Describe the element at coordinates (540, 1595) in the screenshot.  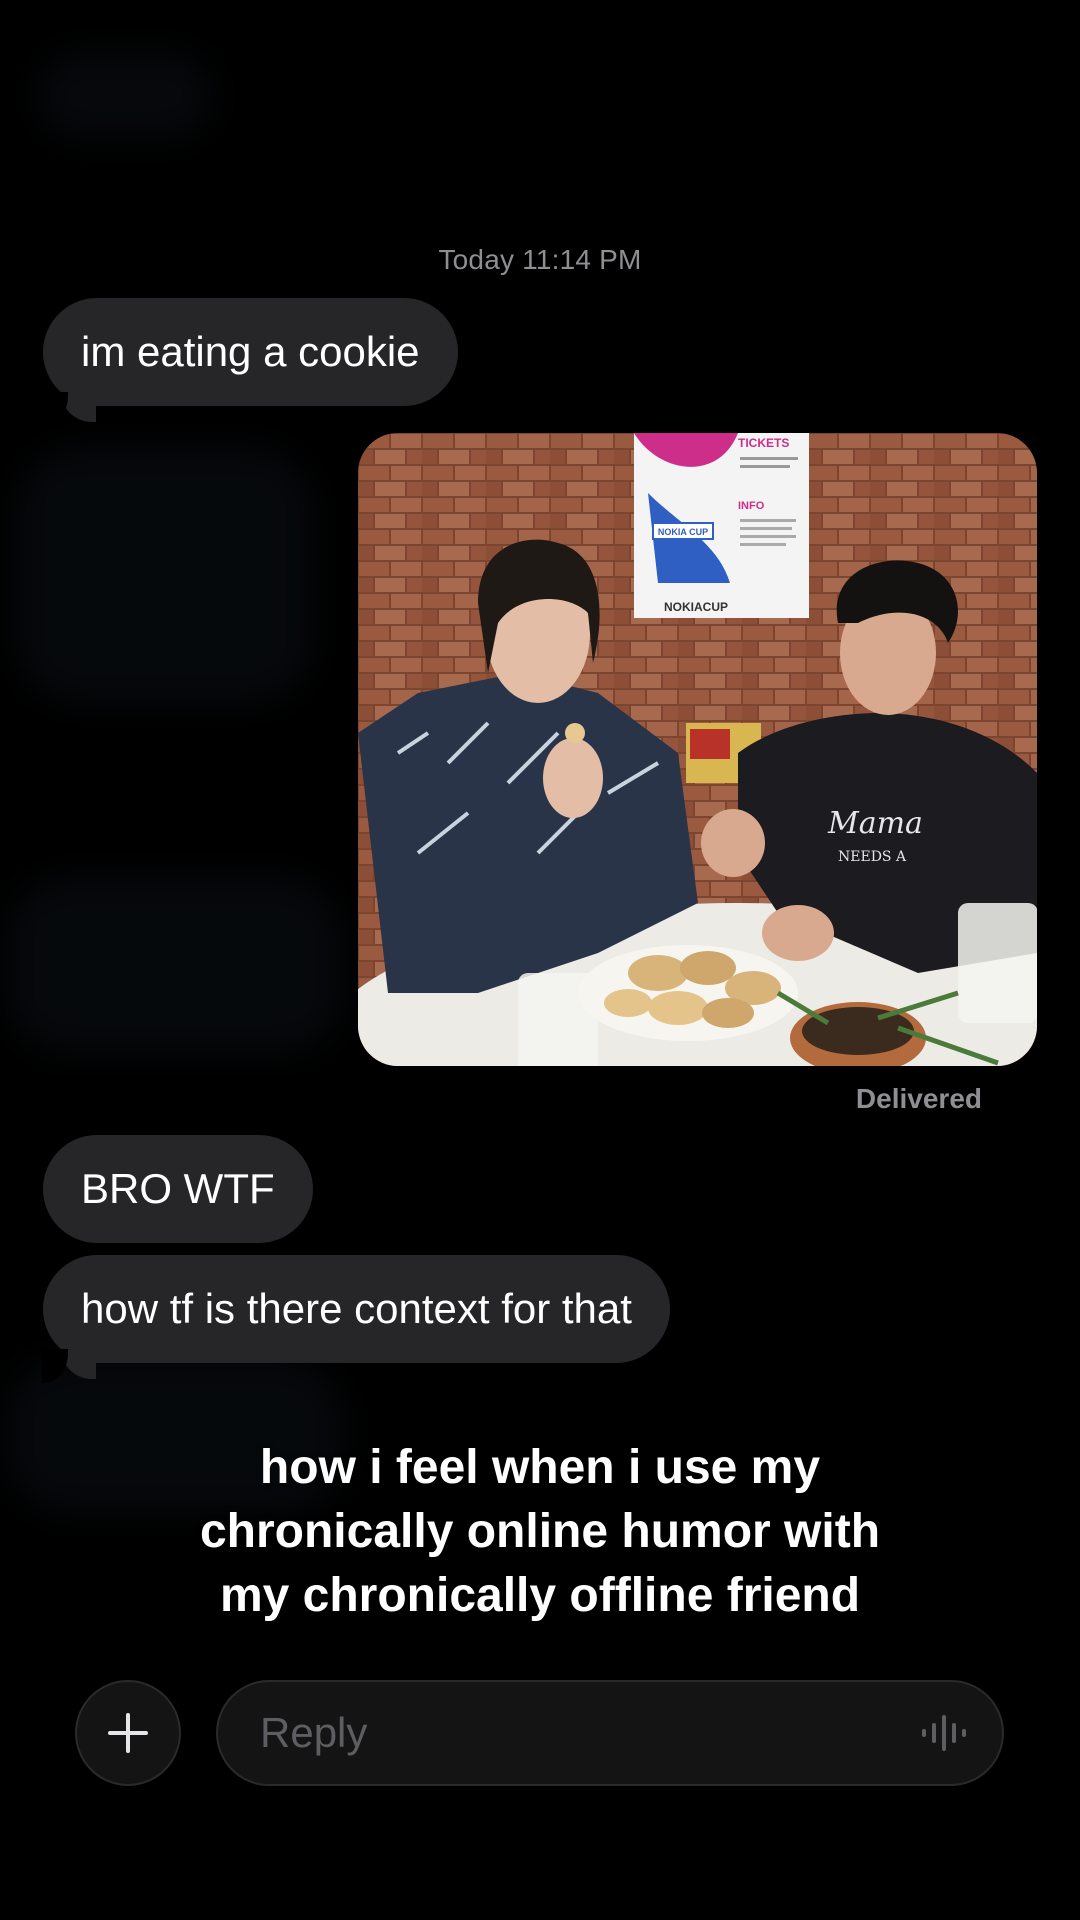
I see `caption-line: my chronically offline friend` at that location.